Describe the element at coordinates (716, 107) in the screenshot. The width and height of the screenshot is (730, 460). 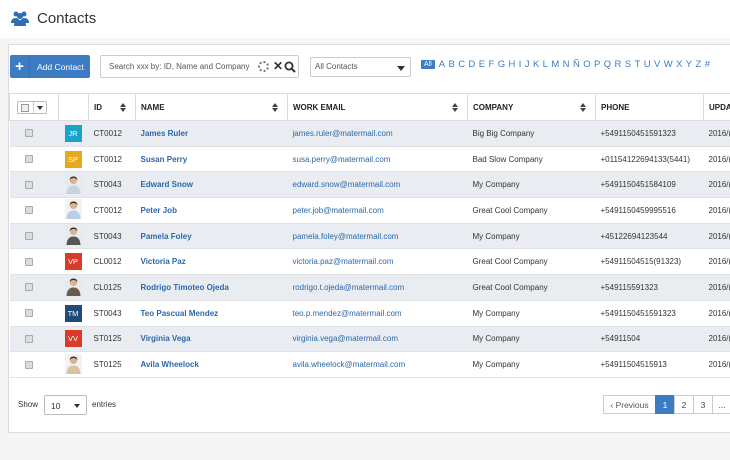
I see `column-header-updated: UPDAT` at that location.